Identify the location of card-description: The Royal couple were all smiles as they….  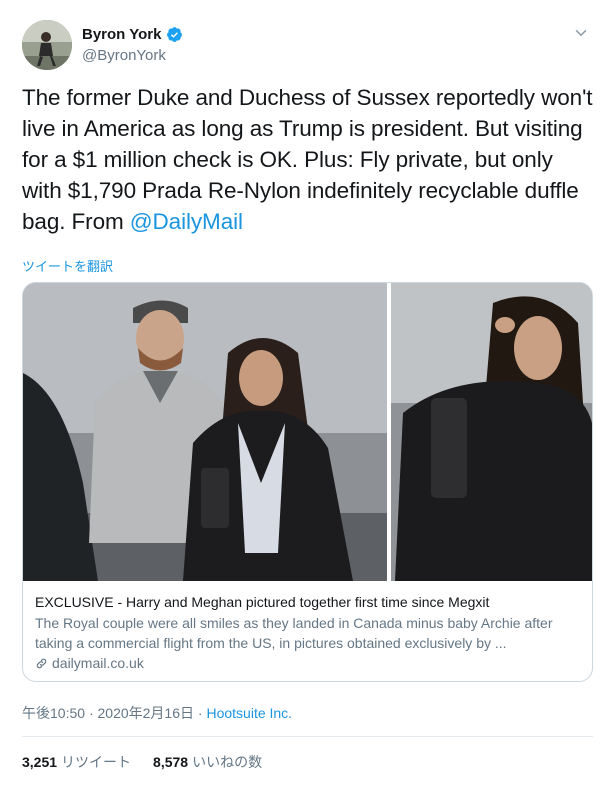
(294, 633).